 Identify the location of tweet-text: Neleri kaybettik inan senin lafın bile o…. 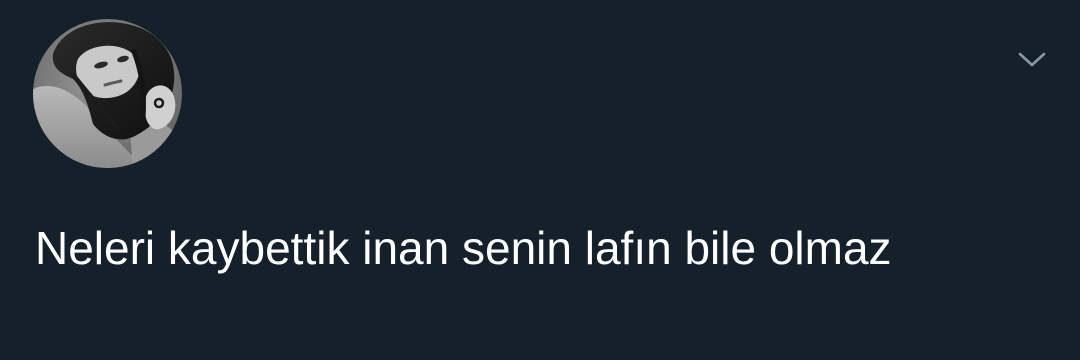
(463, 248).